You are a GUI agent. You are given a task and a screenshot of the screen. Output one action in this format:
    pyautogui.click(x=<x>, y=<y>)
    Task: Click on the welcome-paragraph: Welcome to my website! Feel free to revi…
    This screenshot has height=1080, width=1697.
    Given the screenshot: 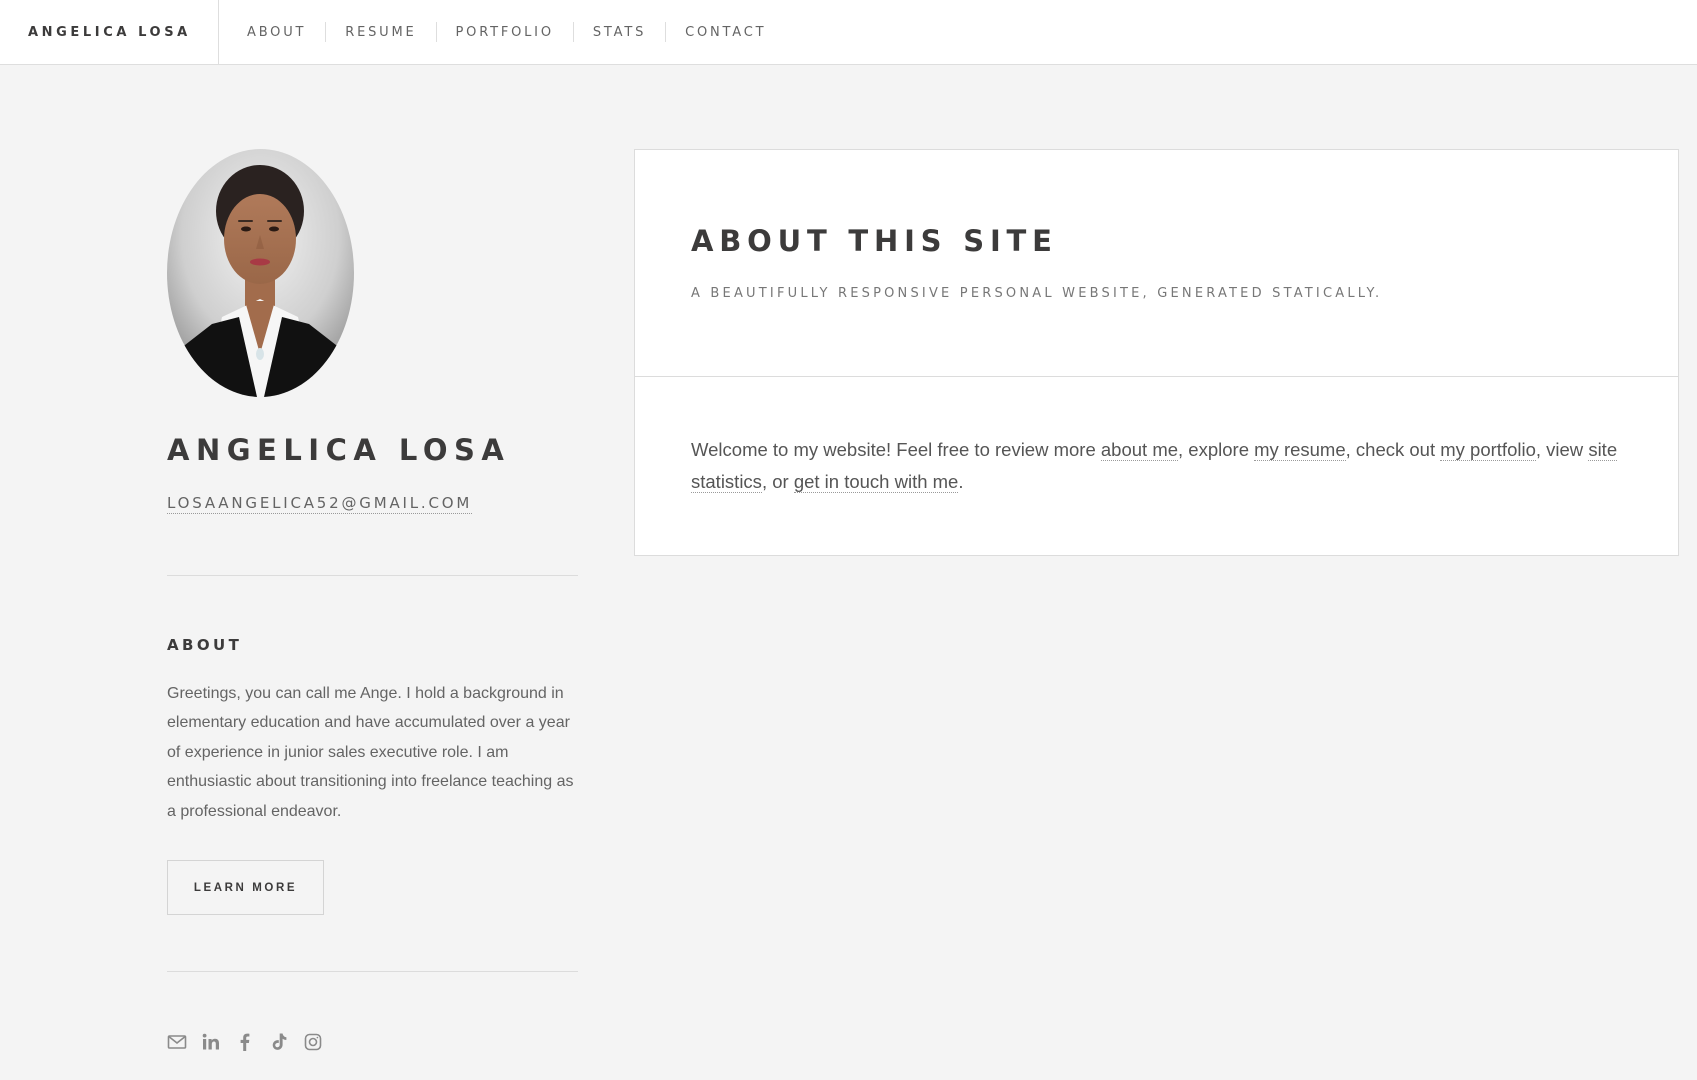 What is the action you would take?
    pyautogui.click(x=1156, y=466)
    